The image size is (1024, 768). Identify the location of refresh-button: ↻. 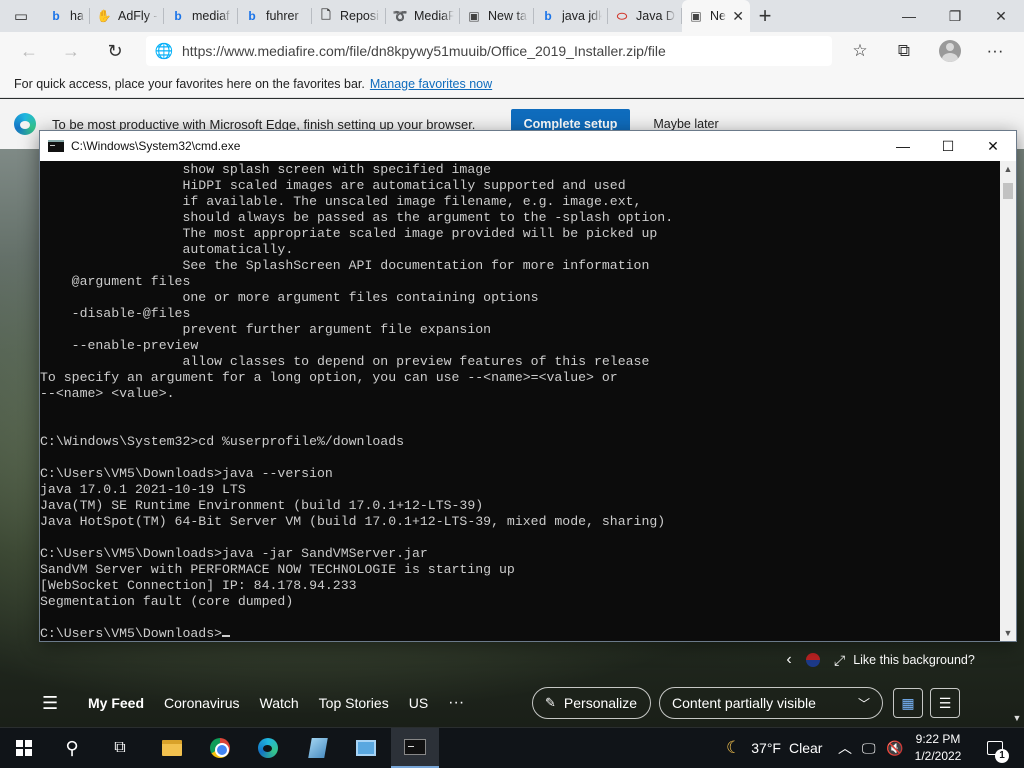
(115, 51).